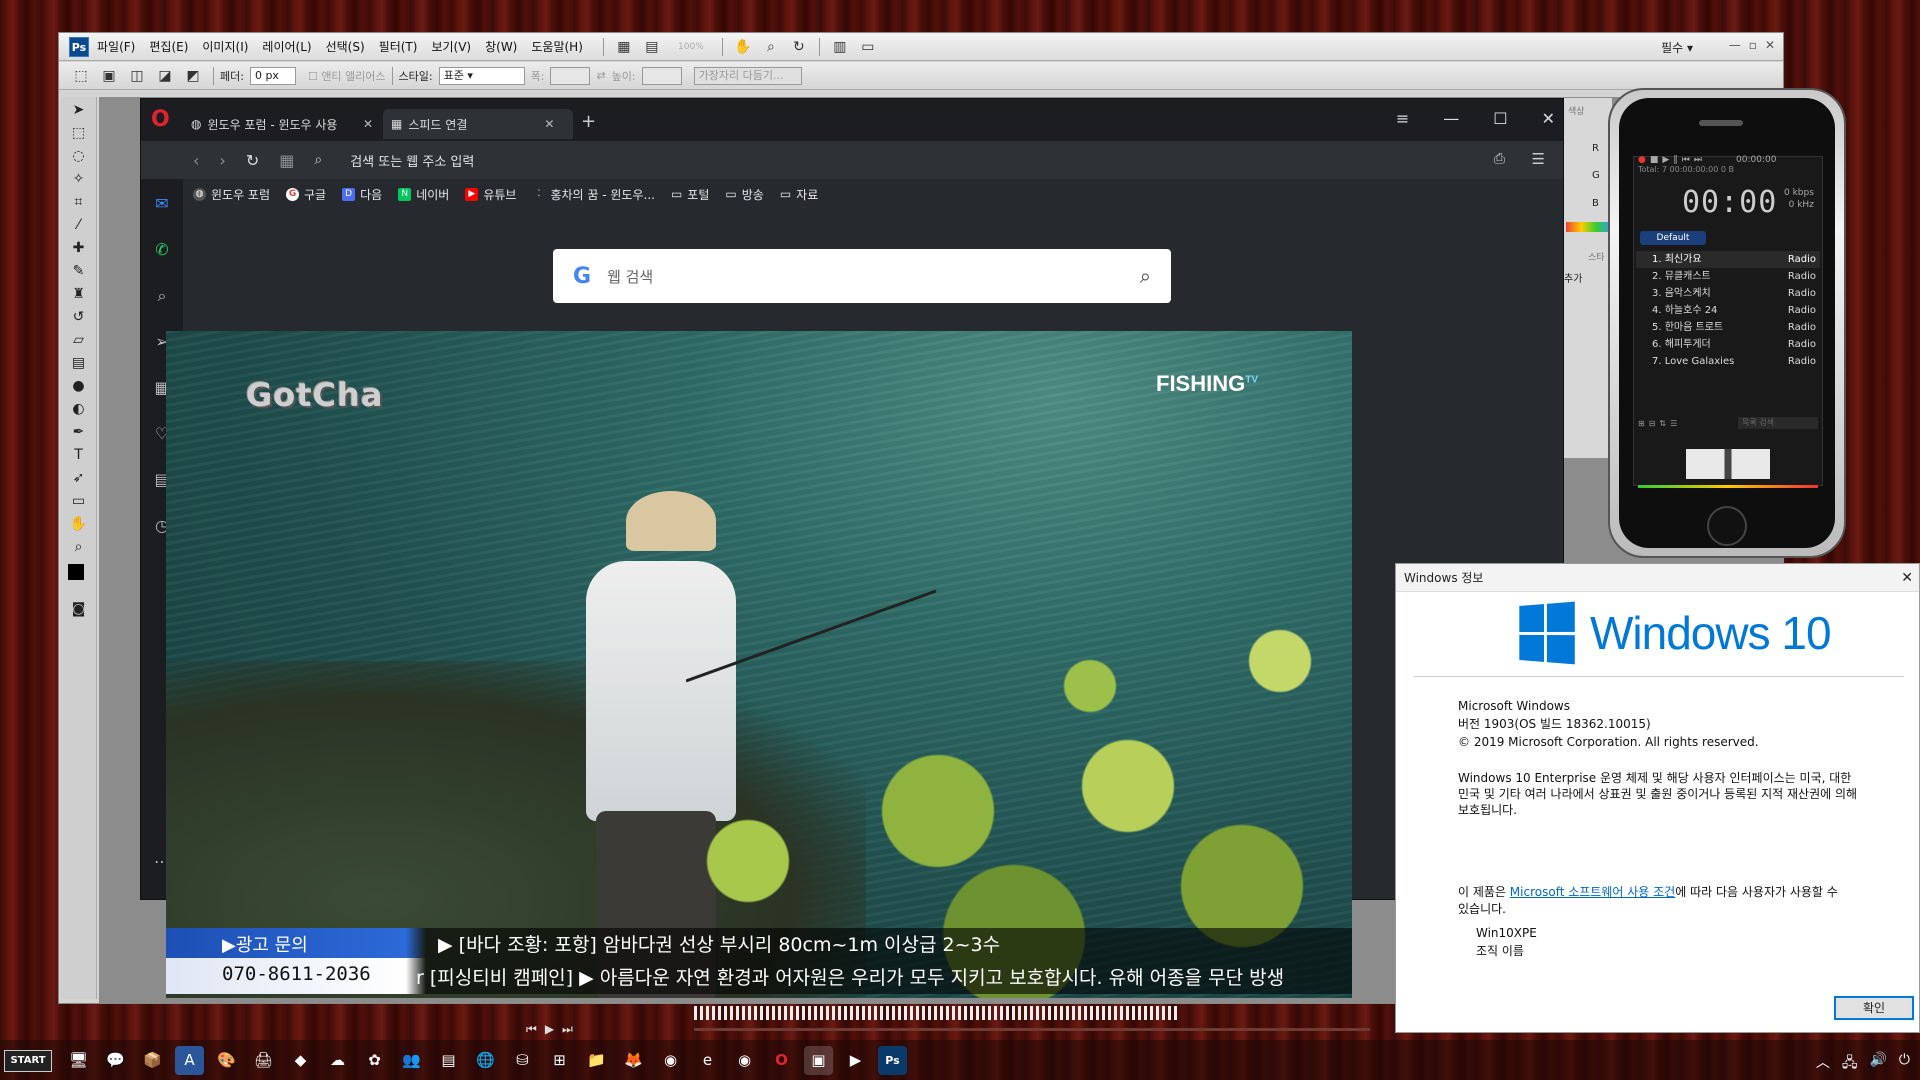  Describe the element at coordinates (79, 133) in the screenshot. I see `marquee-tool-icon: ⬚` at that location.